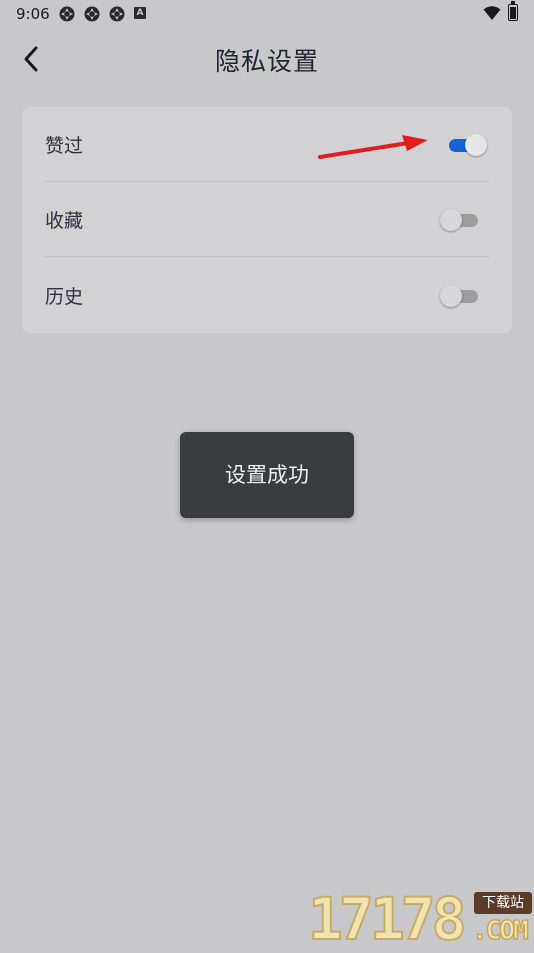 This screenshot has width=534, height=953. I want to click on setting-row-favorites: 收藏, so click(267, 219).